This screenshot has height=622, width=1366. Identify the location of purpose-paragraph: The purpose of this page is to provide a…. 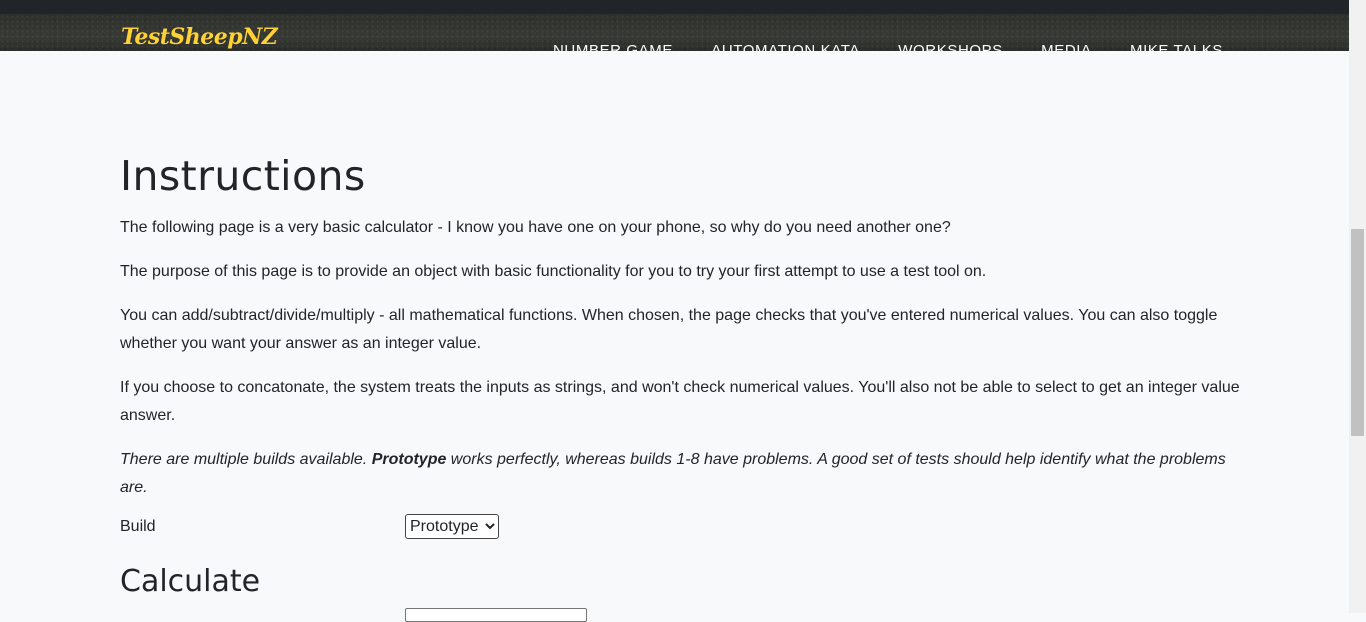
(553, 271).